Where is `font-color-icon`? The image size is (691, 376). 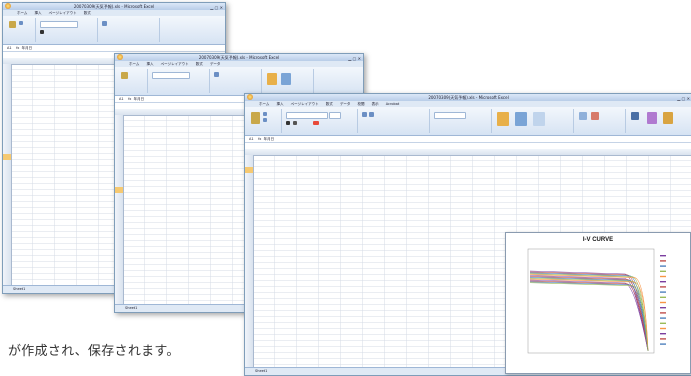 font-color-icon is located at coordinates (316, 123).